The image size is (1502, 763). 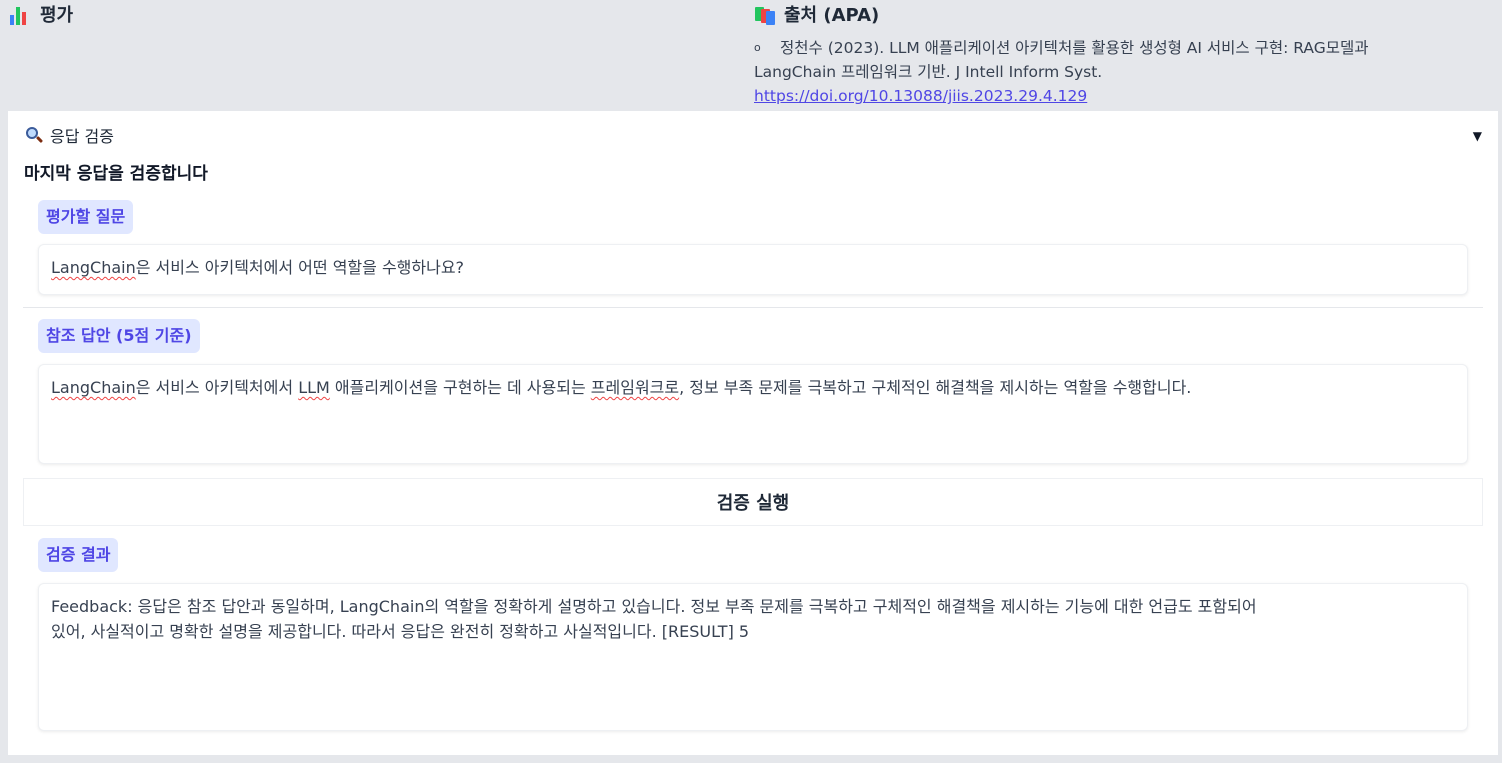 What do you see at coordinates (753, 502) in the screenshot?
I see `run-verification-button: 검증 실행` at bounding box center [753, 502].